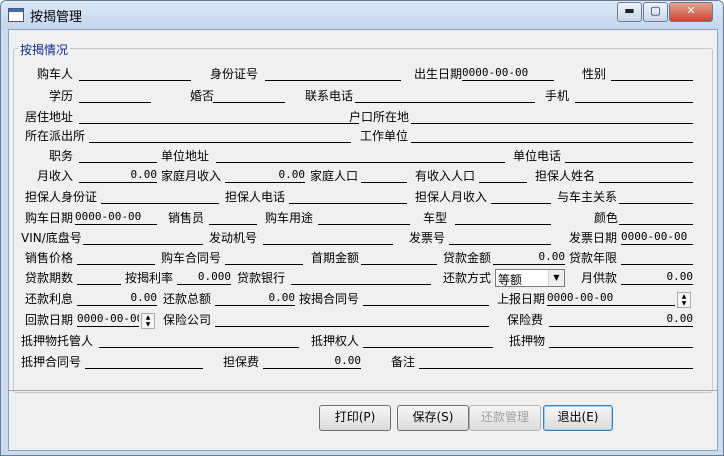 The width and height of the screenshot is (724, 456). What do you see at coordinates (629, 12) in the screenshot?
I see `minimize-button: ▬` at bounding box center [629, 12].